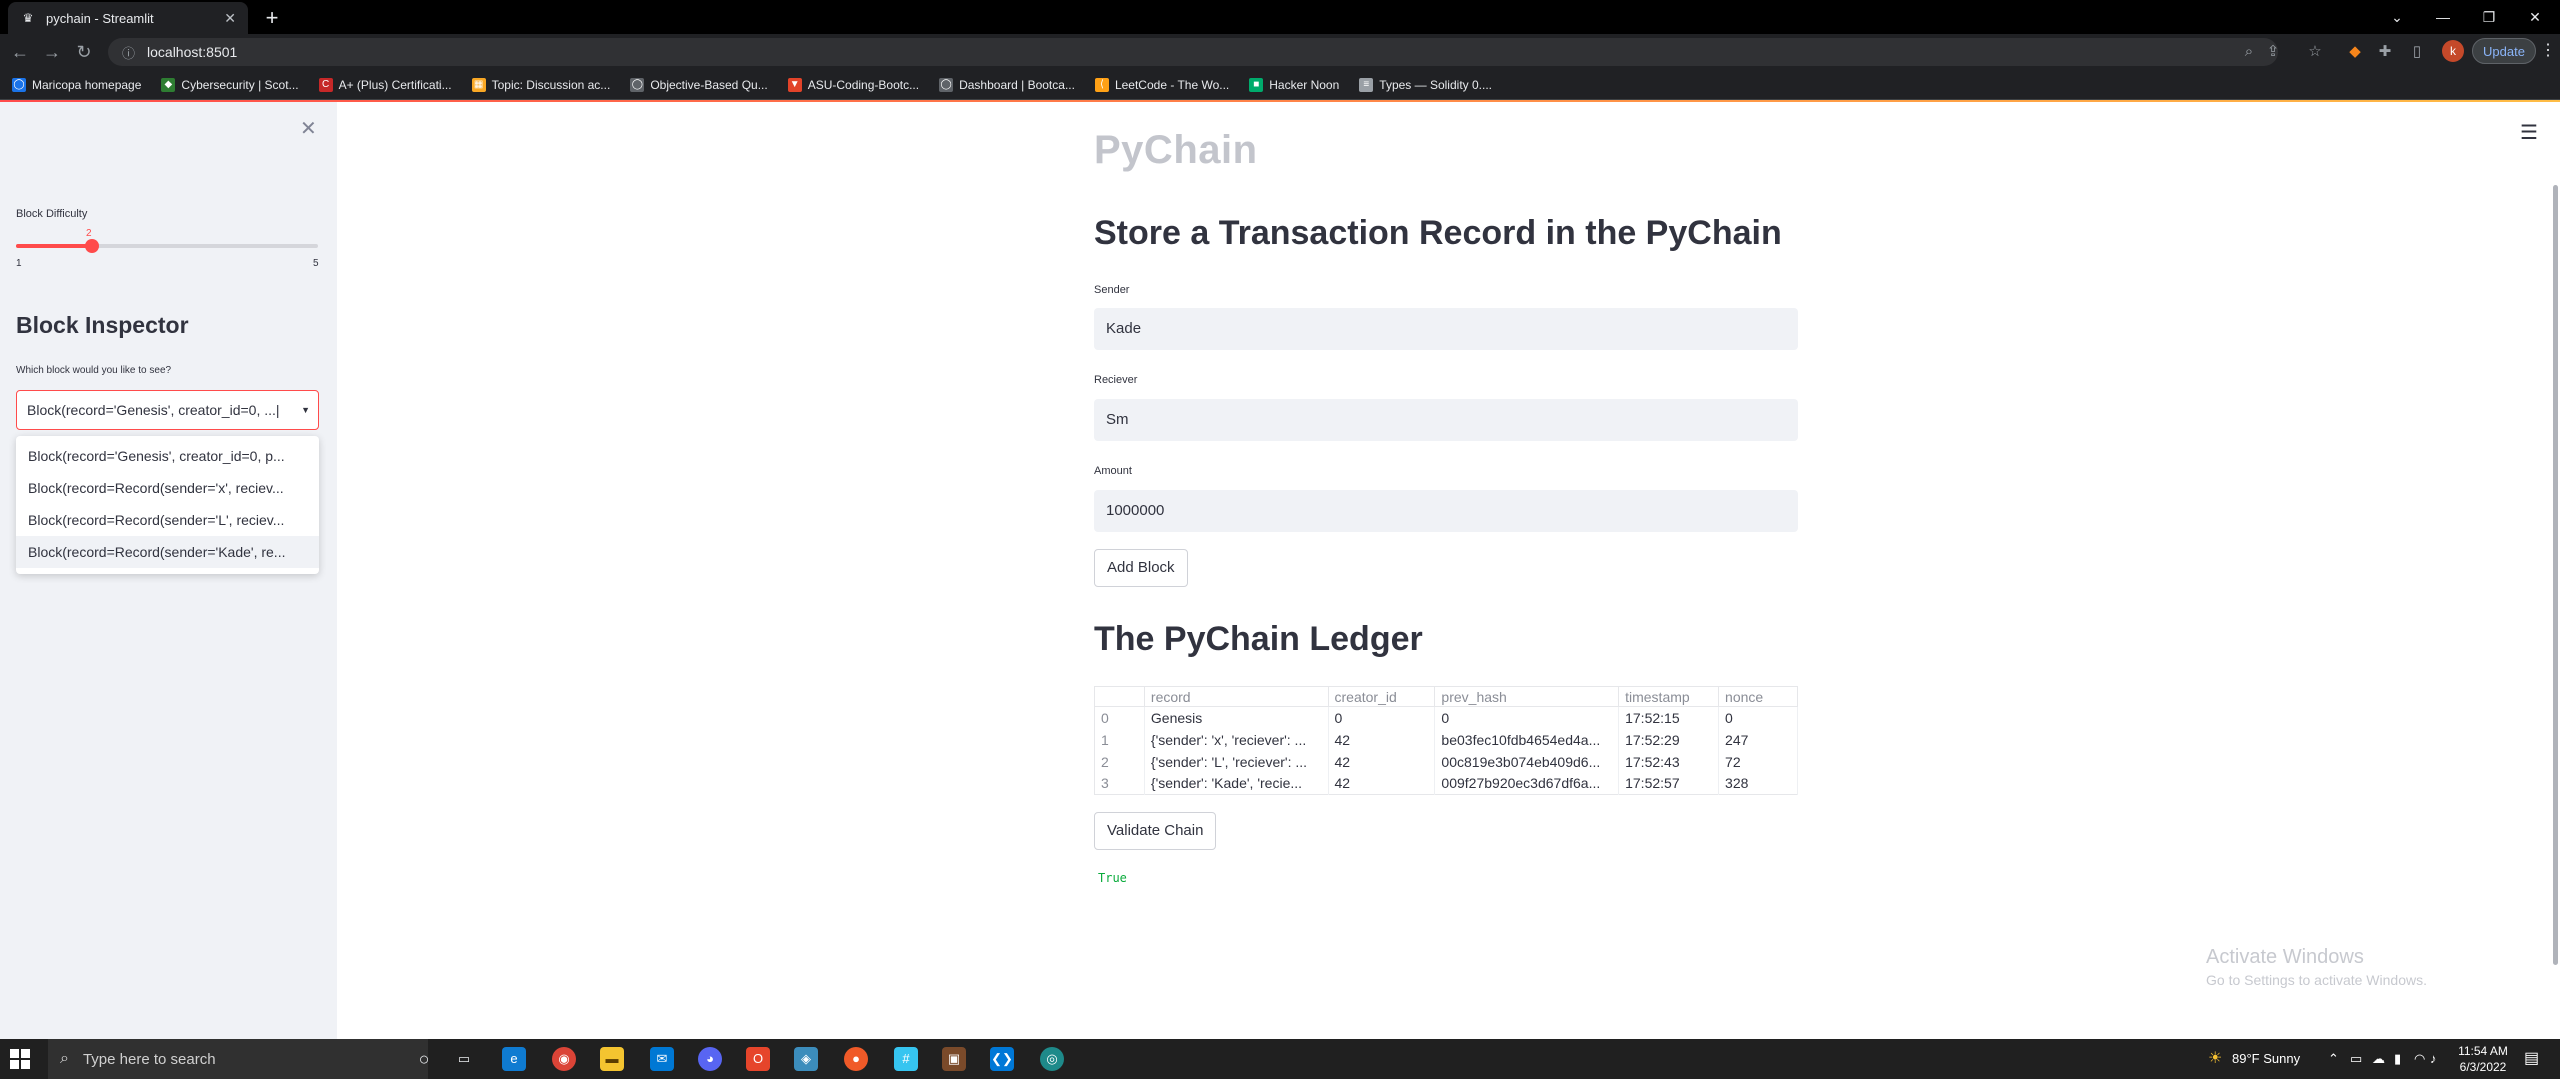 The height and width of the screenshot is (1079, 2560). What do you see at coordinates (1669, 761) in the screenshot?
I see `cell-timestamp: 17:52:43` at bounding box center [1669, 761].